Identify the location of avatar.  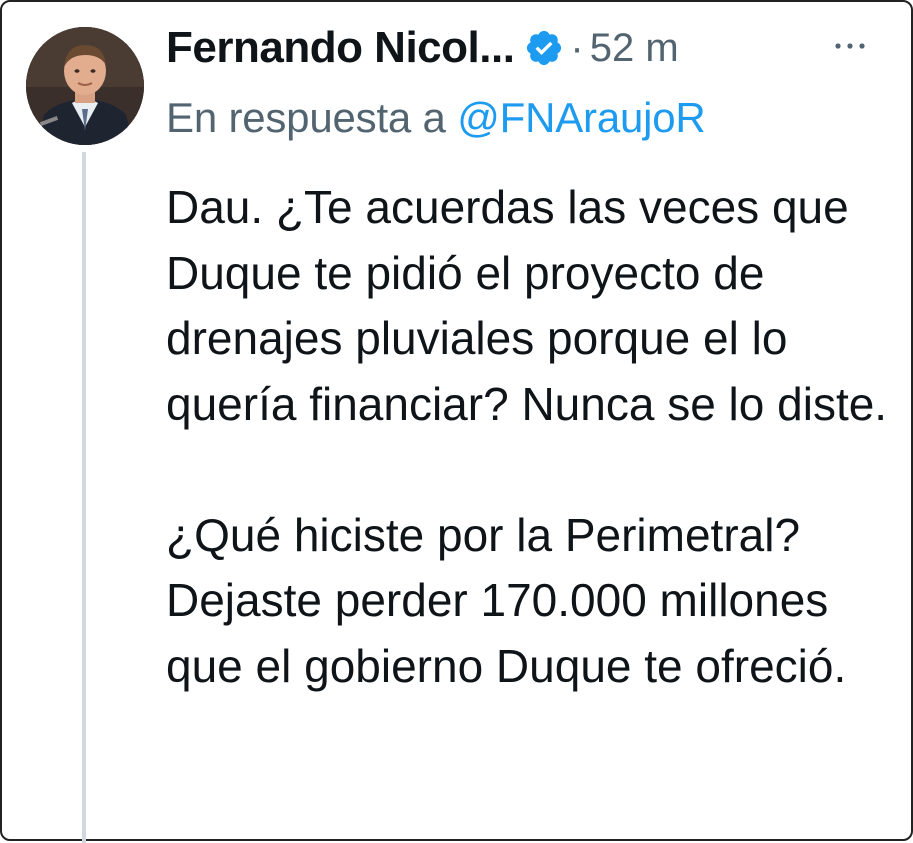
(85, 86).